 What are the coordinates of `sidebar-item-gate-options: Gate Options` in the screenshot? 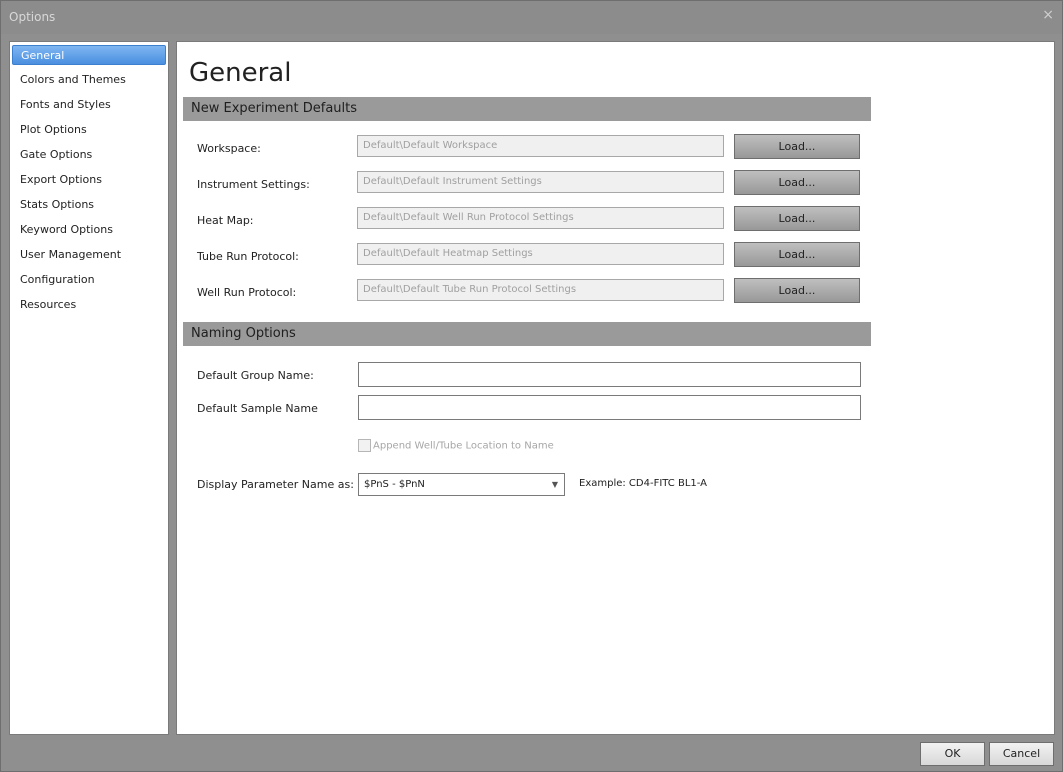 It's located at (89, 155).